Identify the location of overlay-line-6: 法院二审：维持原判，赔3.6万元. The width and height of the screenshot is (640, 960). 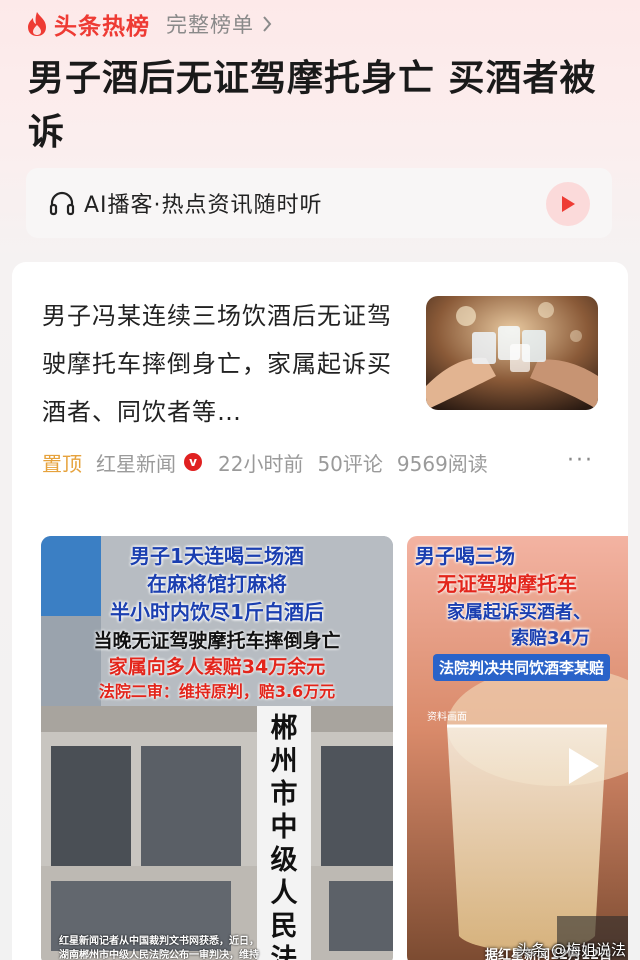
(217, 691).